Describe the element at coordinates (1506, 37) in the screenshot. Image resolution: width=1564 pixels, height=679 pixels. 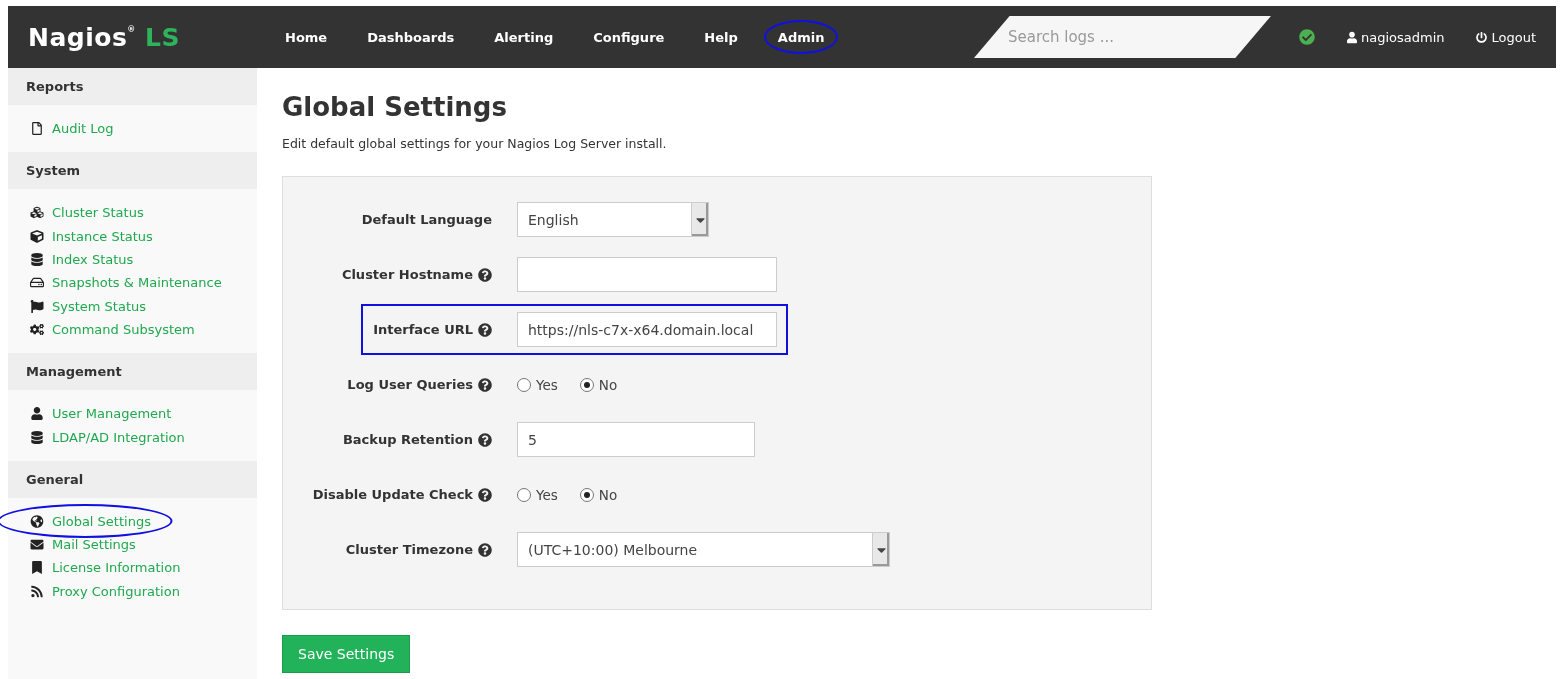
I see `logout-link: Logout` at that location.